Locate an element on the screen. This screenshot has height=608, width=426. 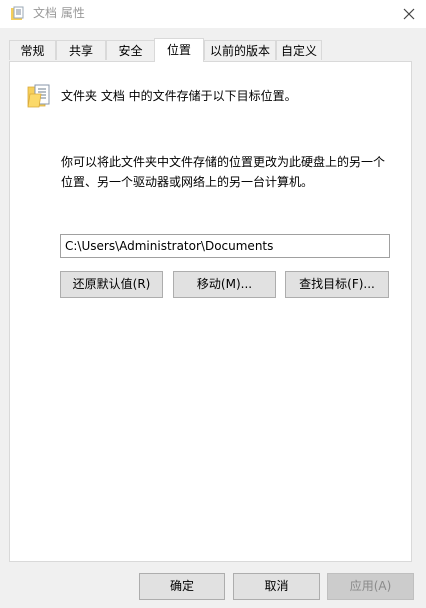
cancel-button: 取消 is located at coordinates (276, 586).